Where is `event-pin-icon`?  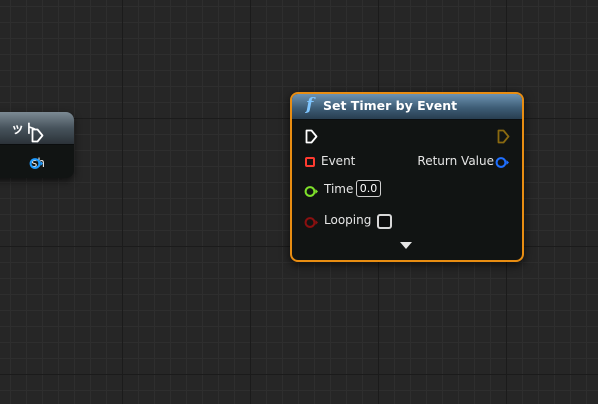
event-pin-icon is located at coordinates (310, 162).